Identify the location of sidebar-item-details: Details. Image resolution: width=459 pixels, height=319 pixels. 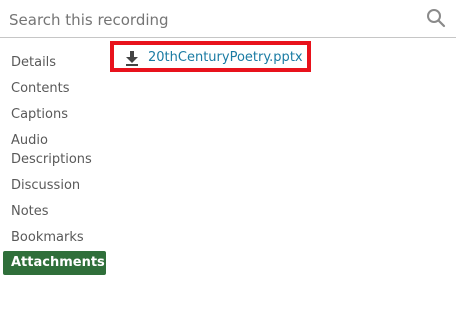
(28, 62).